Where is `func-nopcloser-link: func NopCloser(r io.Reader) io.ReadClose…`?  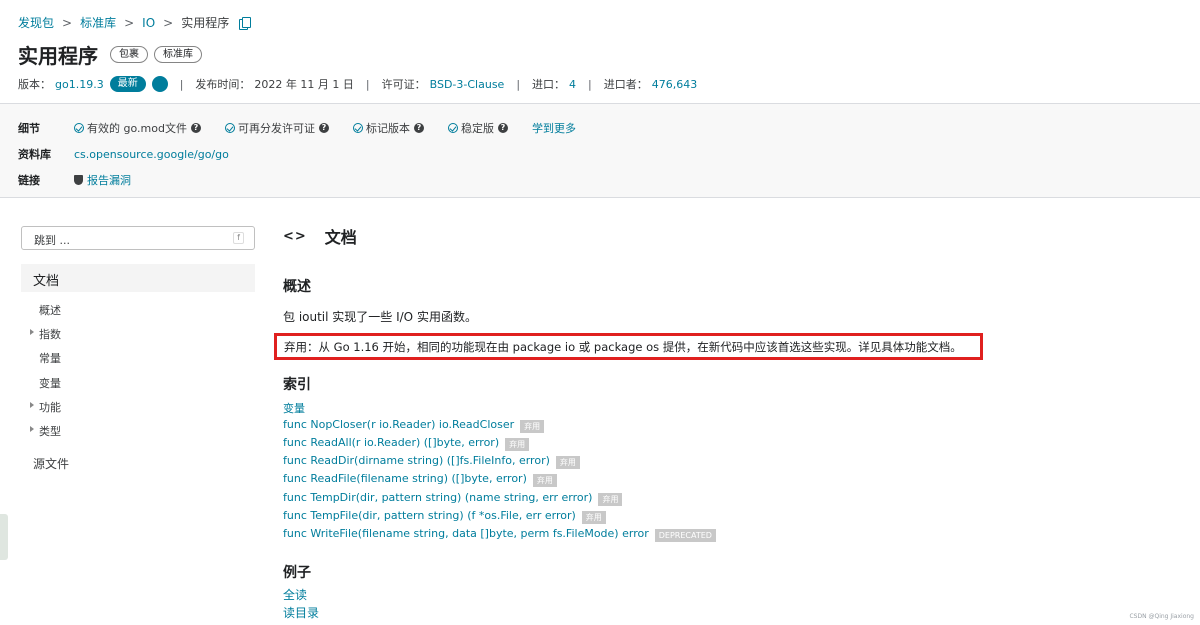 func-nopcloser-link: func NopCloser(r io.Reader) io.ReadClose… is located at coordinates (398, 424).